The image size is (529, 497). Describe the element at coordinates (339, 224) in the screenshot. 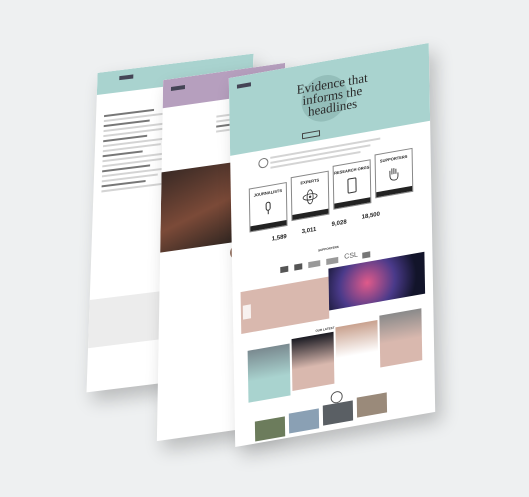

I see `stat-value: 9,028` at that location.